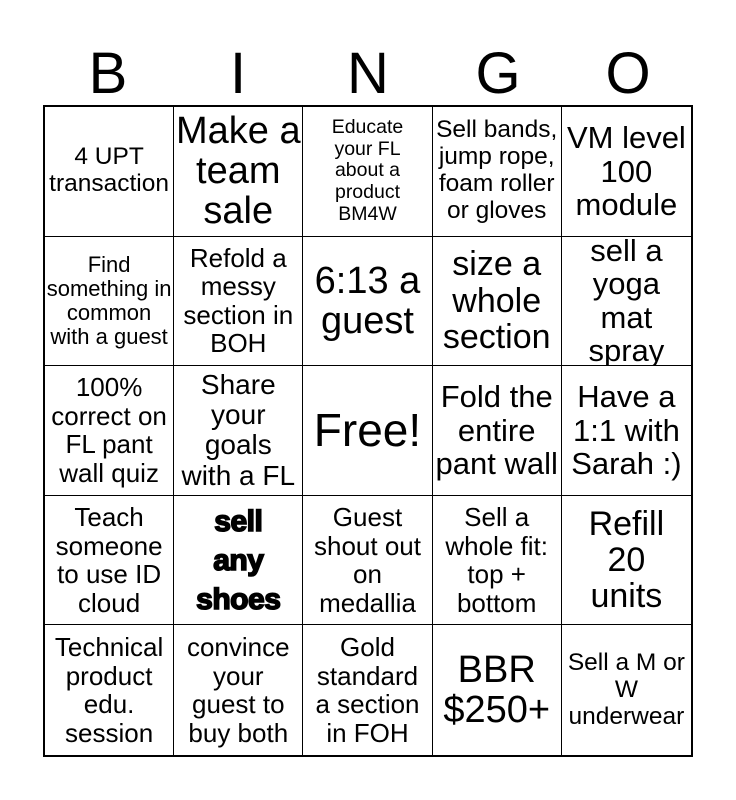 This screenshot has height=800, width=736. What do you see at coordinates (108, 73) in the screenshot?
I see `bingo-header-letter-b: B` at bounding box center [108, 73].